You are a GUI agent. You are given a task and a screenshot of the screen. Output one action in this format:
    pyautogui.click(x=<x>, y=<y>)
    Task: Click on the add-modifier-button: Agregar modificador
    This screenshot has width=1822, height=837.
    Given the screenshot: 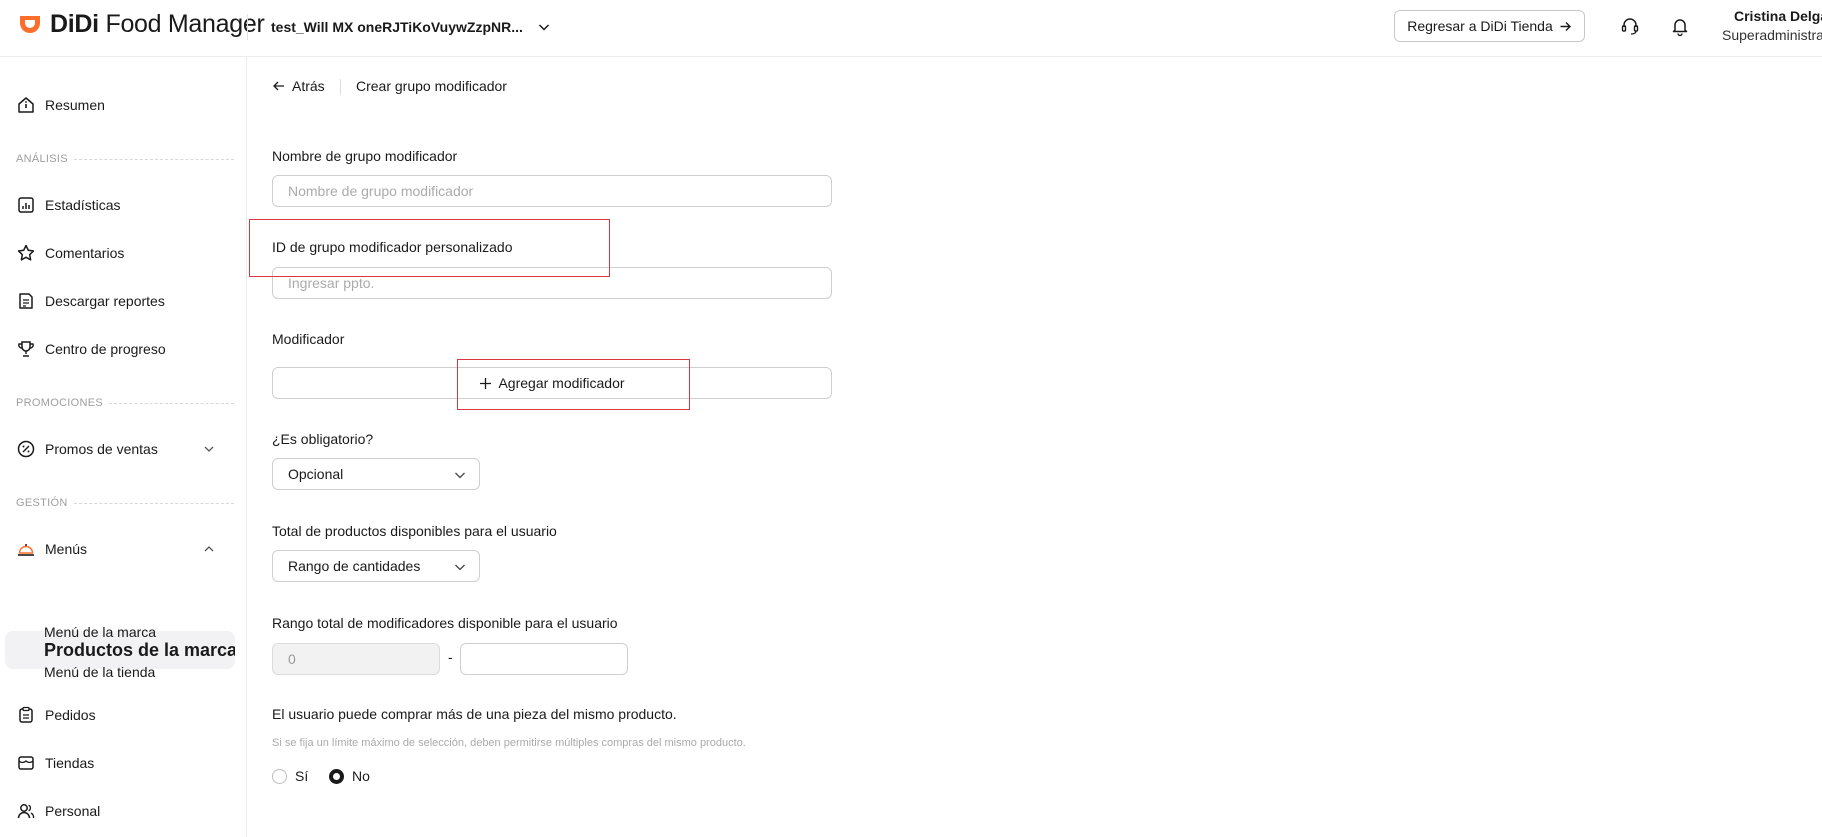 What is the action you would take?
    pyautogui.click(x=552, y=383)
    